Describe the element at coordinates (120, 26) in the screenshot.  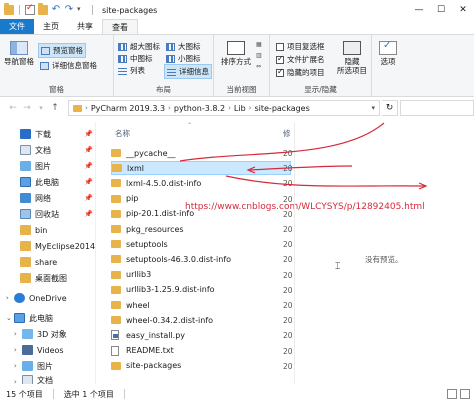
I see `tab-view: 查看` at that location.